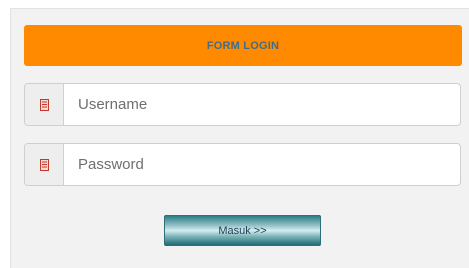 The image size is (469, 268). I want to click on masuk-button: Masuk >>, so click(242, 230).